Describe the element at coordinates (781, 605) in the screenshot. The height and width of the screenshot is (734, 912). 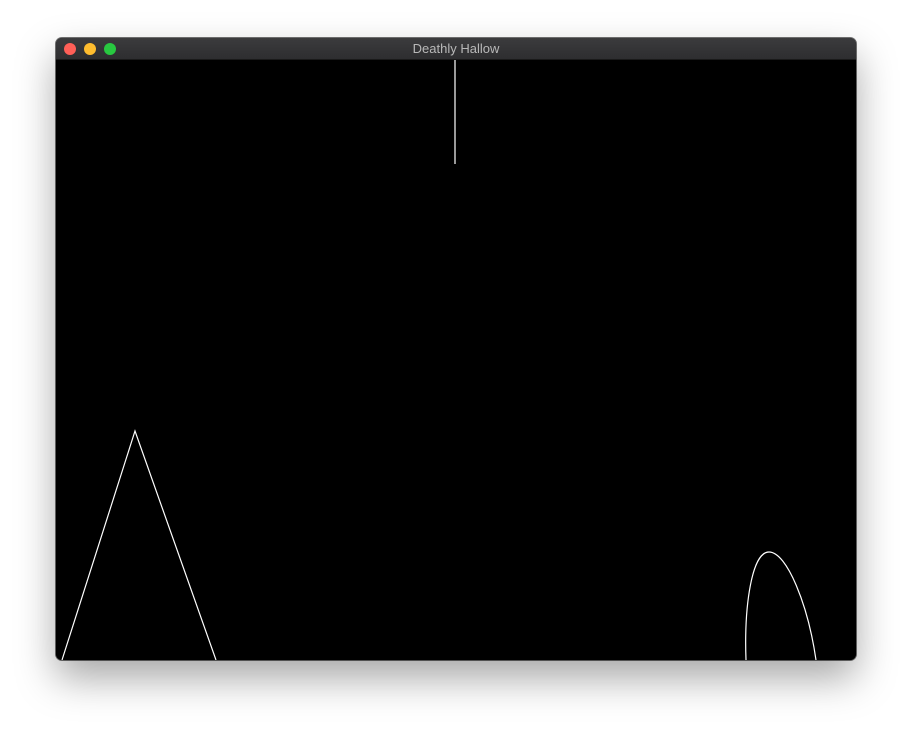
I see `circle-arc` at that location.